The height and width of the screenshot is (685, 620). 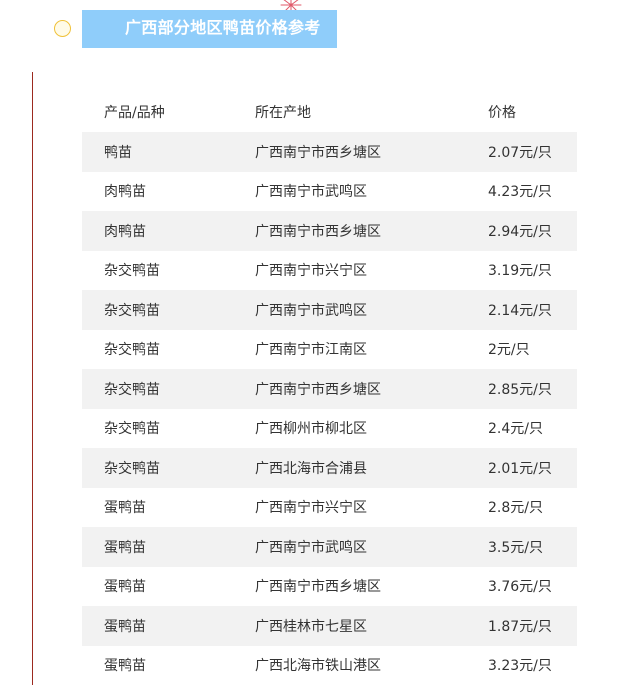 What do you see at coordinates (32, 378) in the screenshot?
I see `left-accent-line` at bounding box center [32, 378].